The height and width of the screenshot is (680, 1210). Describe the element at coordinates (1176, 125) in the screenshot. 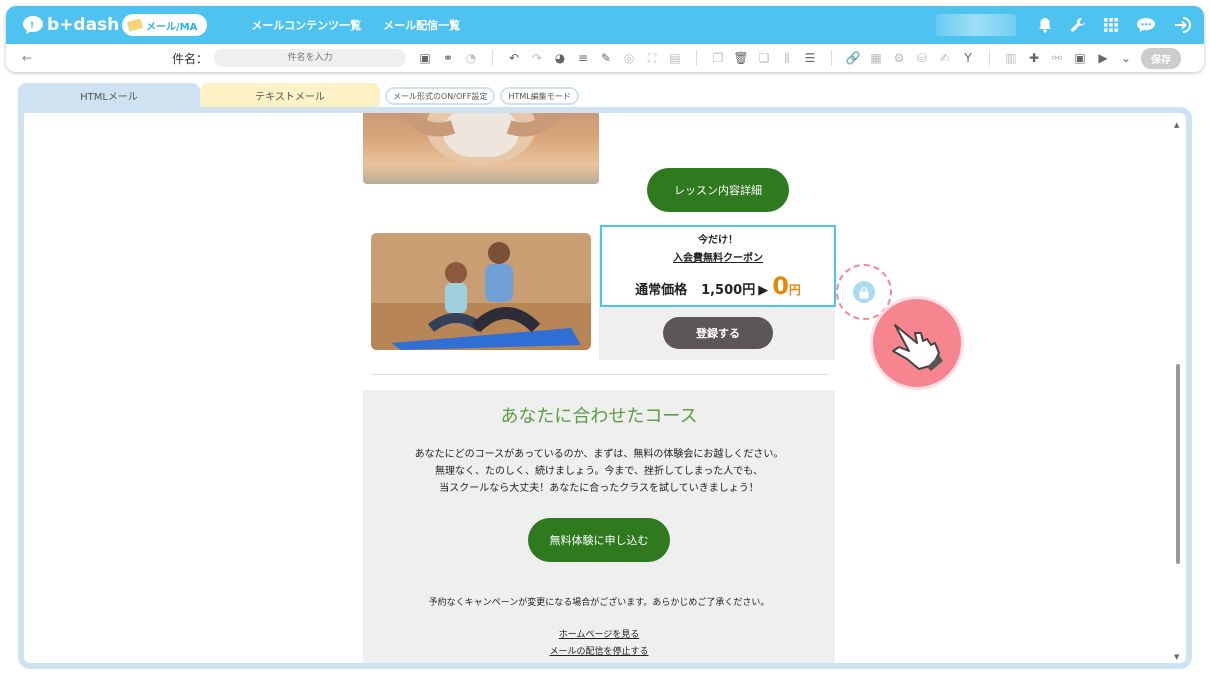

I see `scroll-up-icon: ▲` at that location.